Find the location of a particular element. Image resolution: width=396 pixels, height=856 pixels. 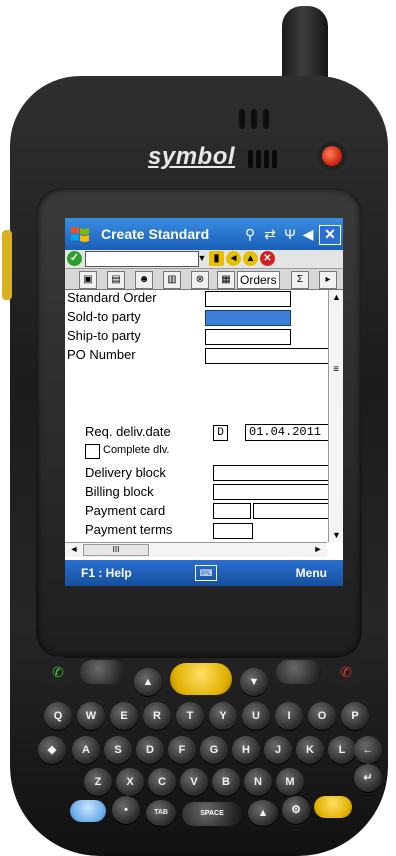

sold-to-field is located at coordinates (248, 318).